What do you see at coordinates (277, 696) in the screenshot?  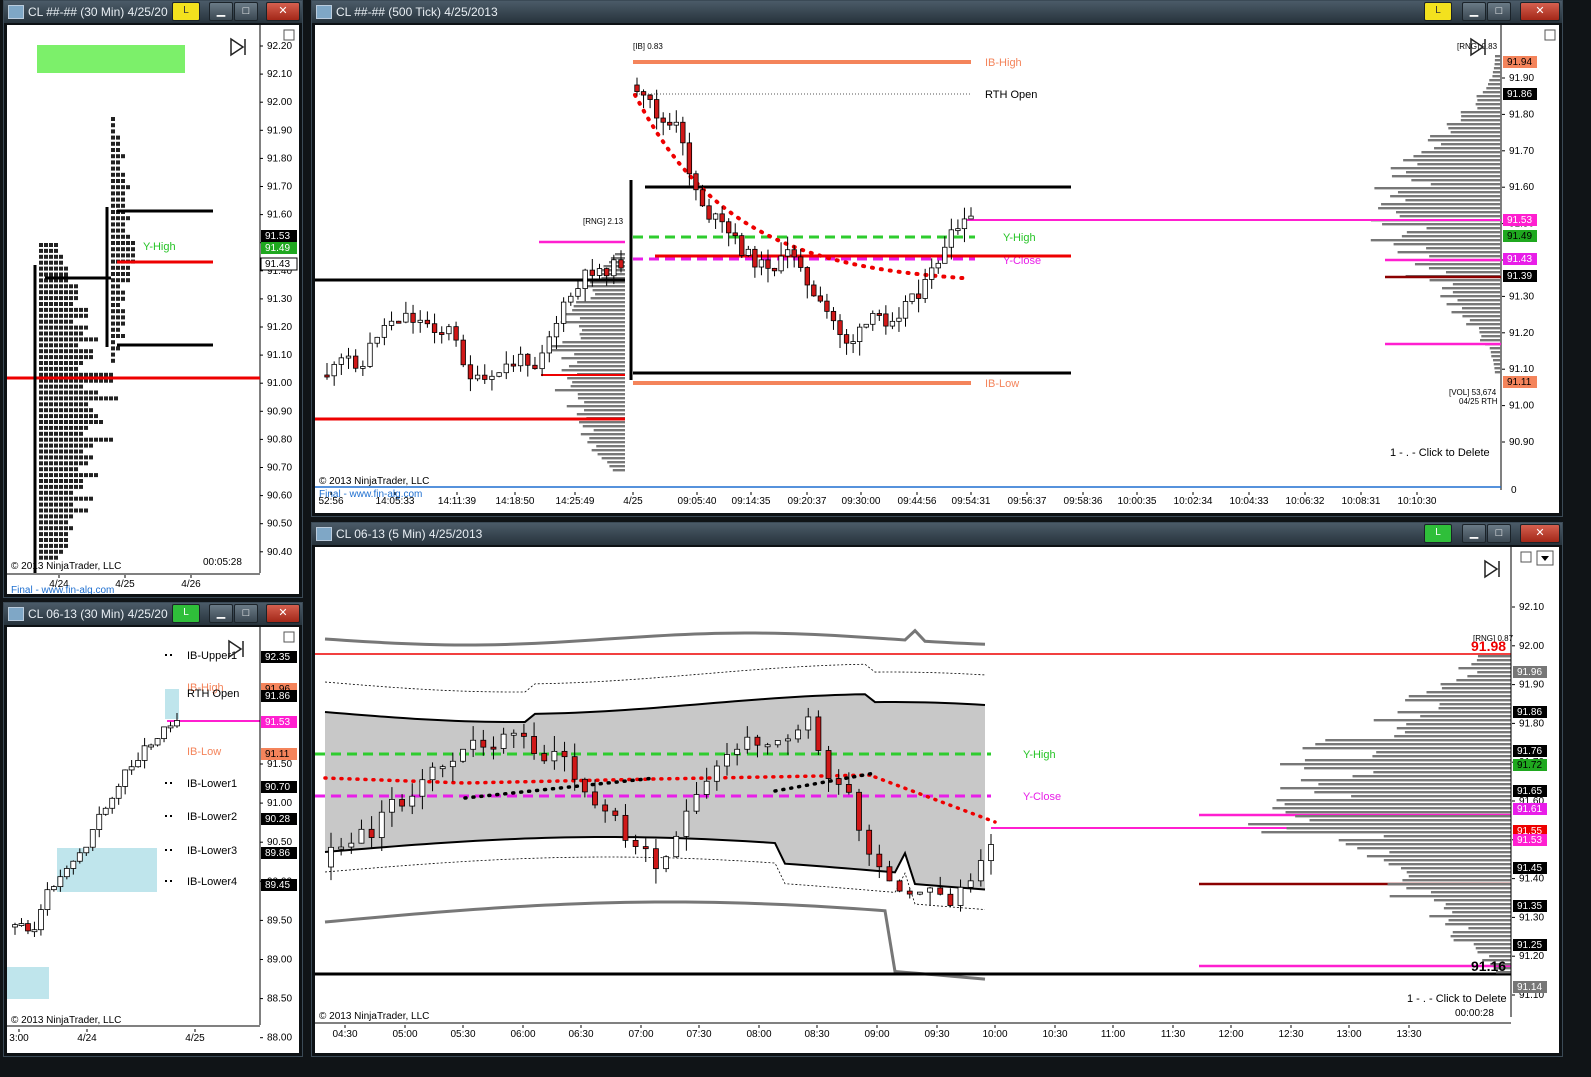 I see `svg-text: 91.86` at bounding box center [277, 696].